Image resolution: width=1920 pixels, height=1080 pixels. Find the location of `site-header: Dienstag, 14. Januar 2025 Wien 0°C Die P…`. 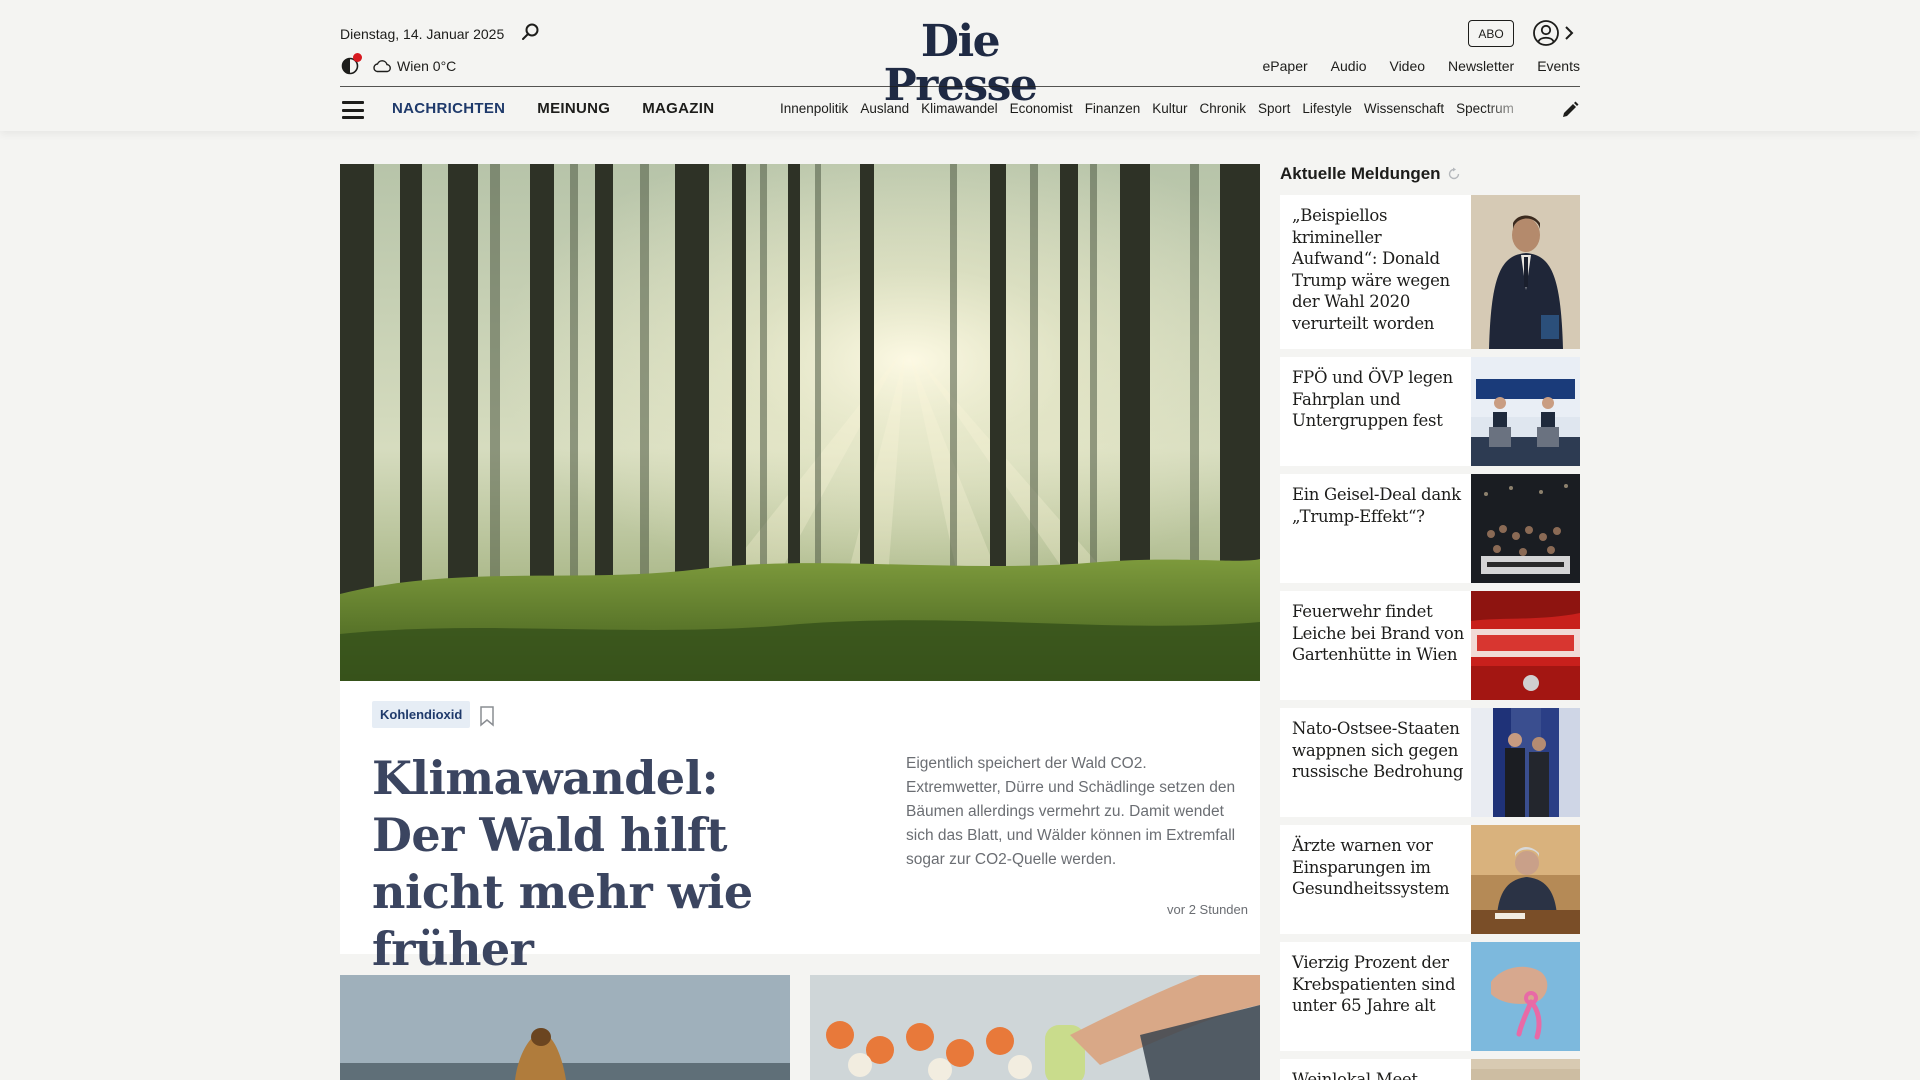

site-header: Dienstag, 14. Januar 2025 Wien 0°C Die P… is located at coordinates (960, 65).